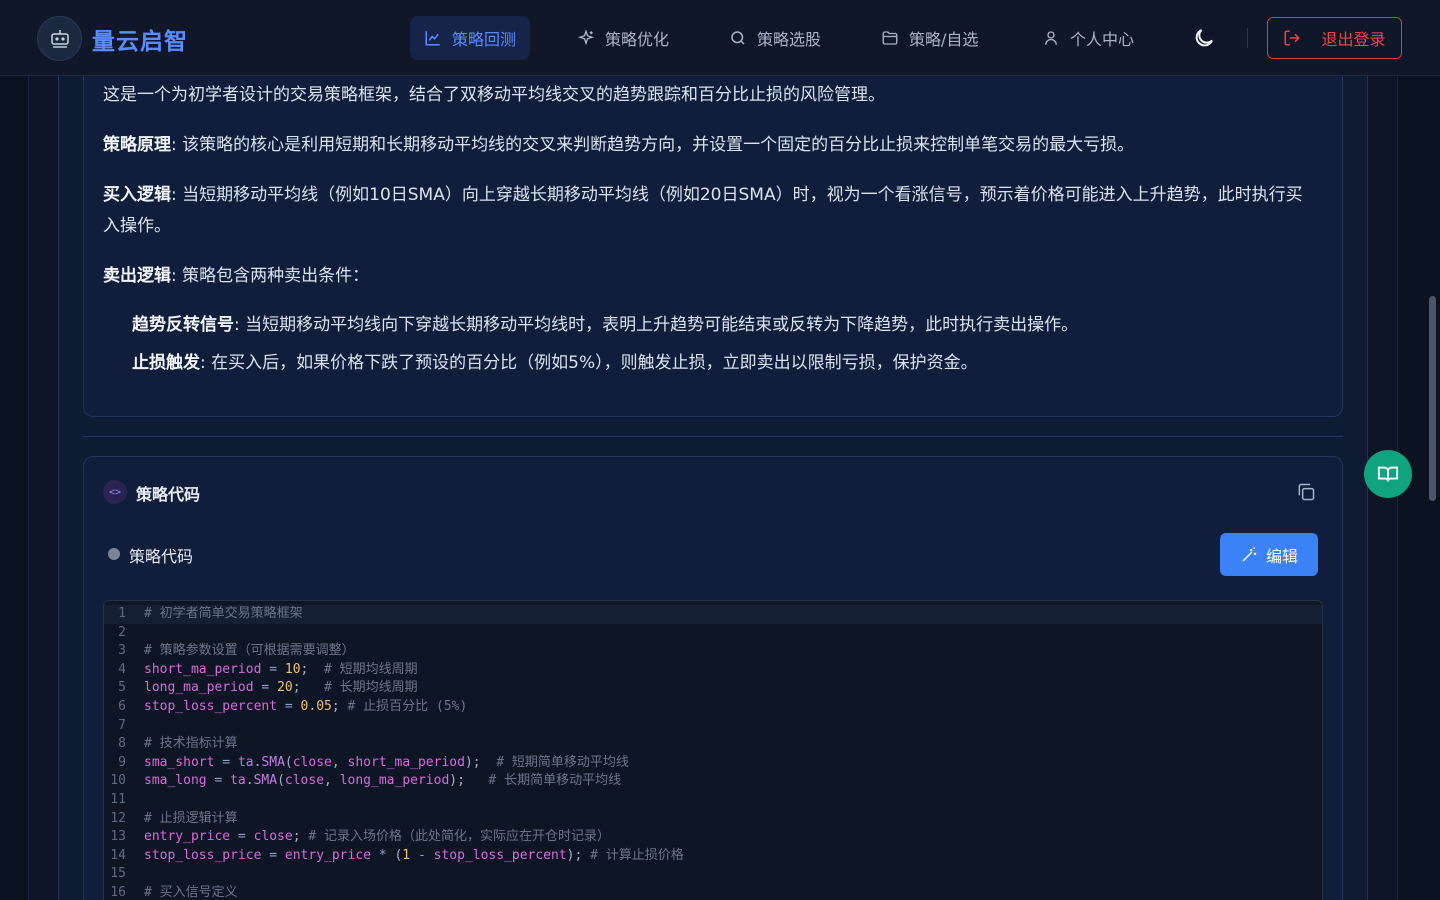  What do you see at coordinates (1353, 39) in the screenshot?
I see `logout-label: 退出登录` at bounding box center [1353, 39].